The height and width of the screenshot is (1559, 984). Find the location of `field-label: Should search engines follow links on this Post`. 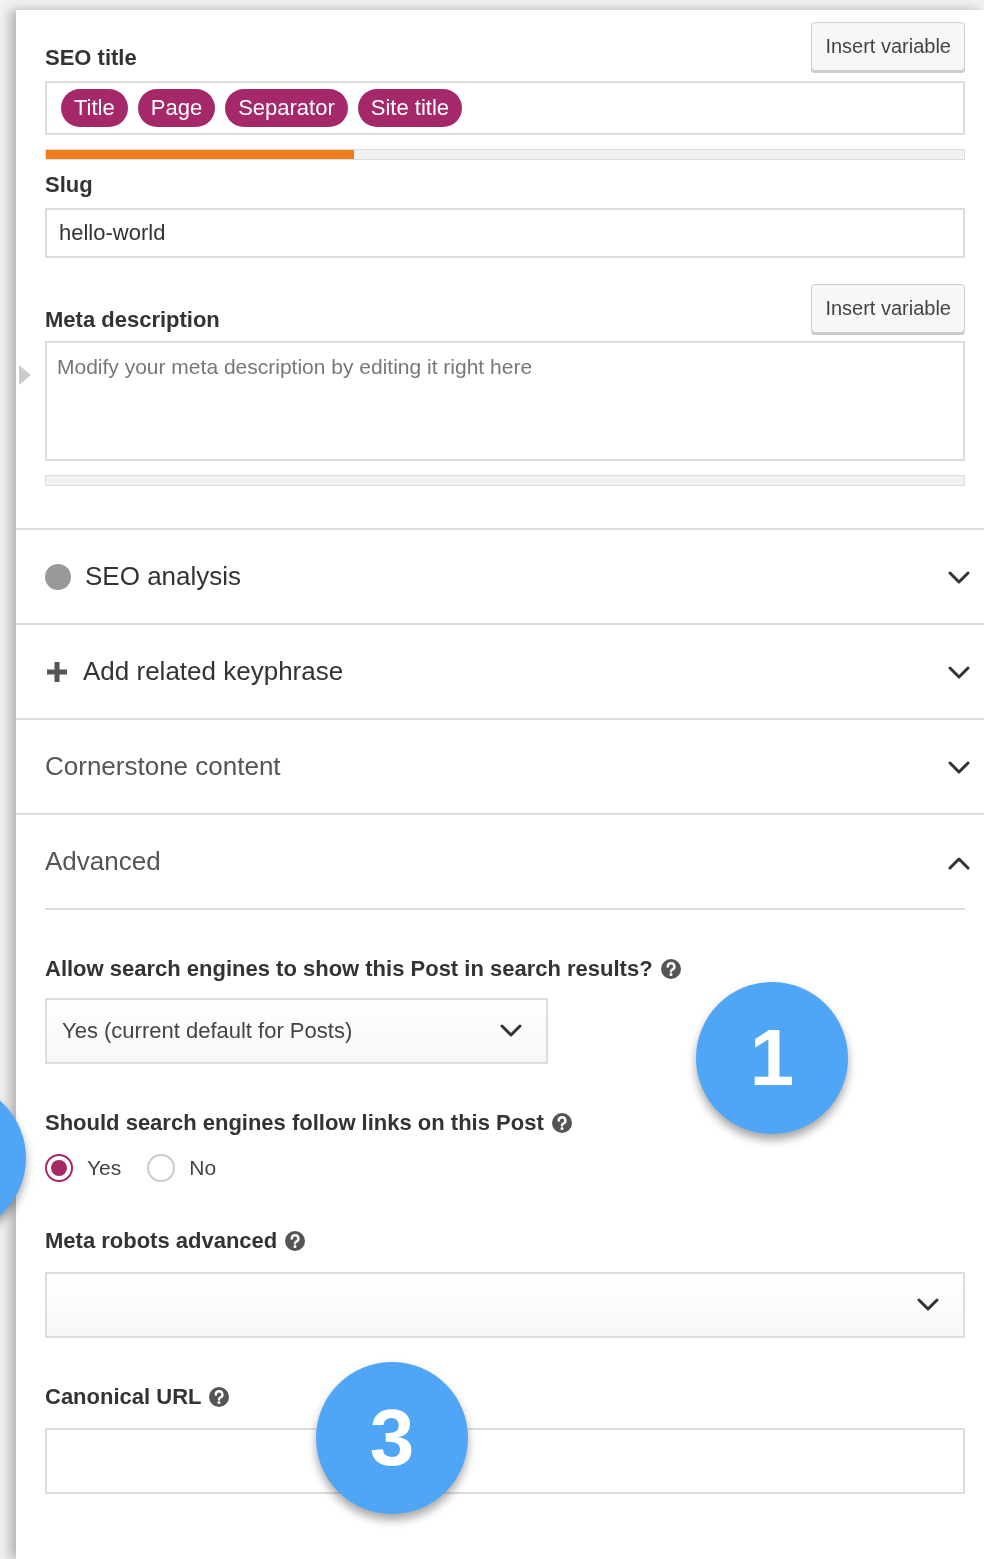

field-label: Should search engines follow links on this Post is located at coordinates (308, 1123).